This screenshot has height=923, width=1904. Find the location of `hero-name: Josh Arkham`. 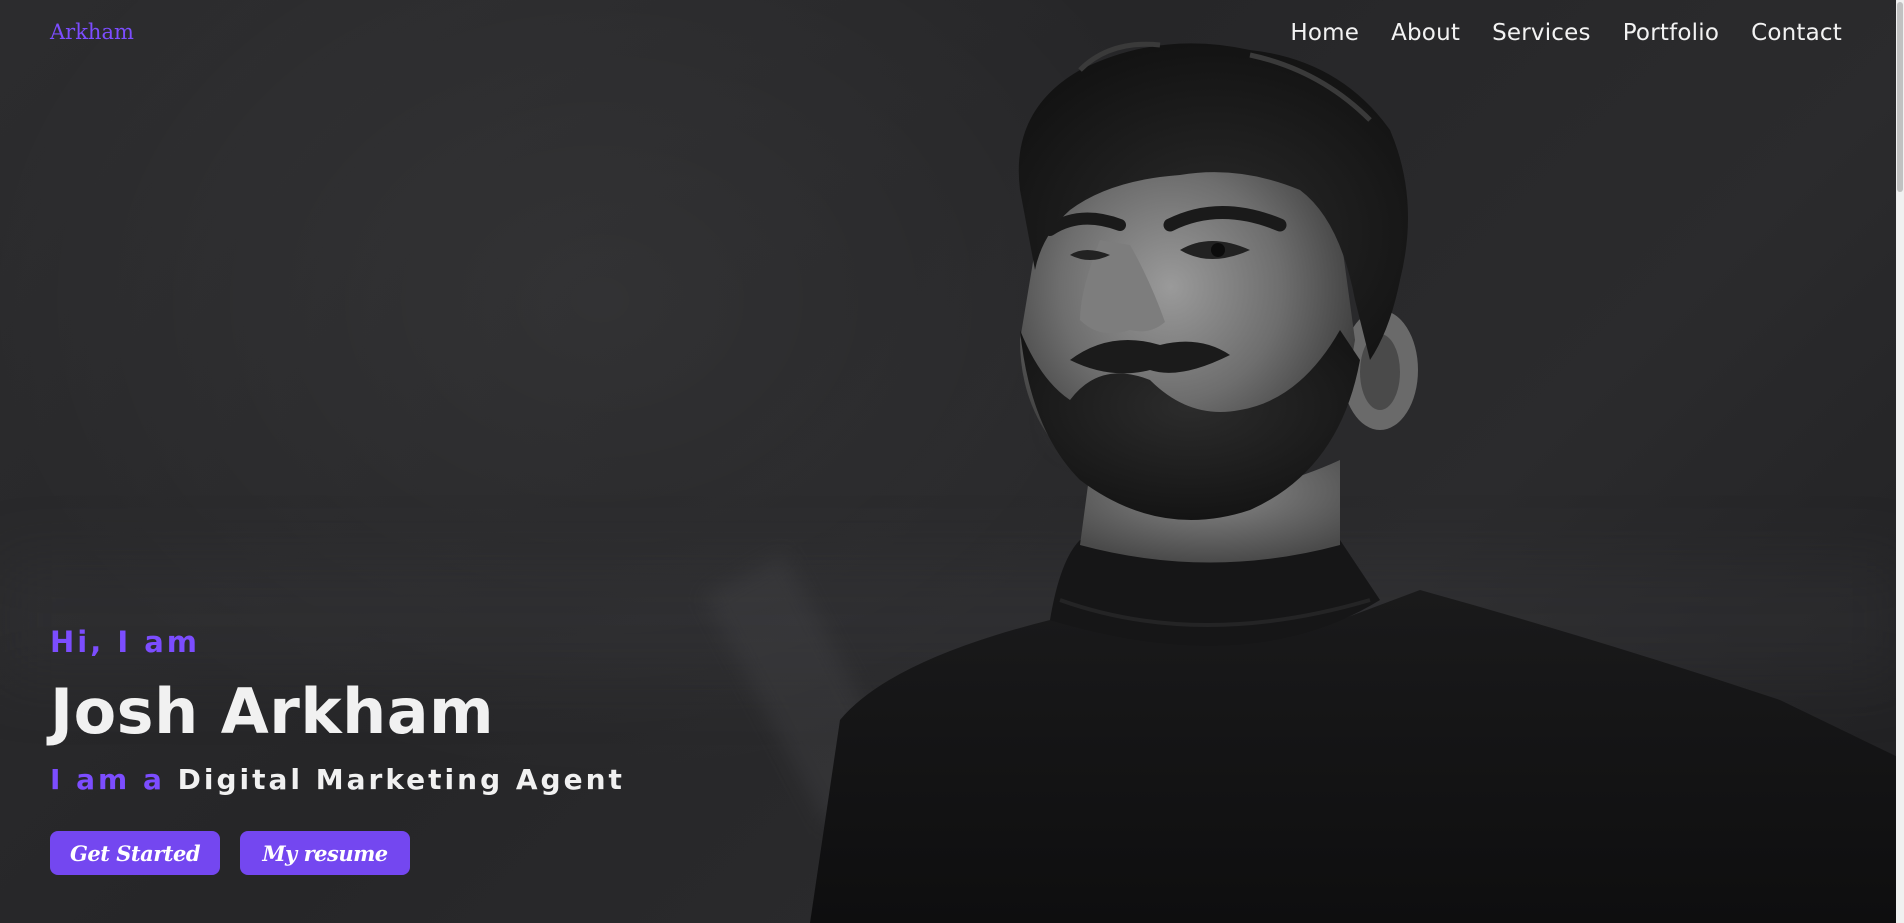

hero-name: Josh Arkham is located at coordinates (272, 711).